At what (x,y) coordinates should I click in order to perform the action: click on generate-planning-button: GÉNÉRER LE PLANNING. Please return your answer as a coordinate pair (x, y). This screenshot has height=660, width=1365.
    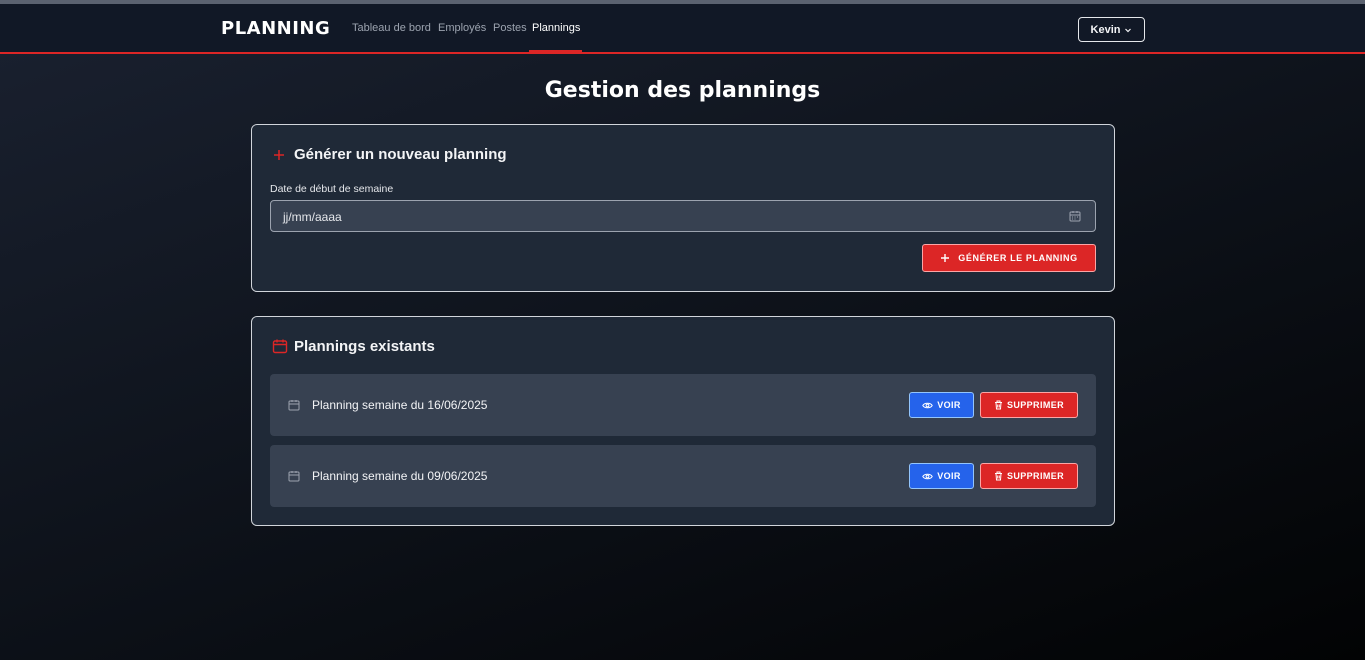
    Looking at the image, I should click on (1009, 258).